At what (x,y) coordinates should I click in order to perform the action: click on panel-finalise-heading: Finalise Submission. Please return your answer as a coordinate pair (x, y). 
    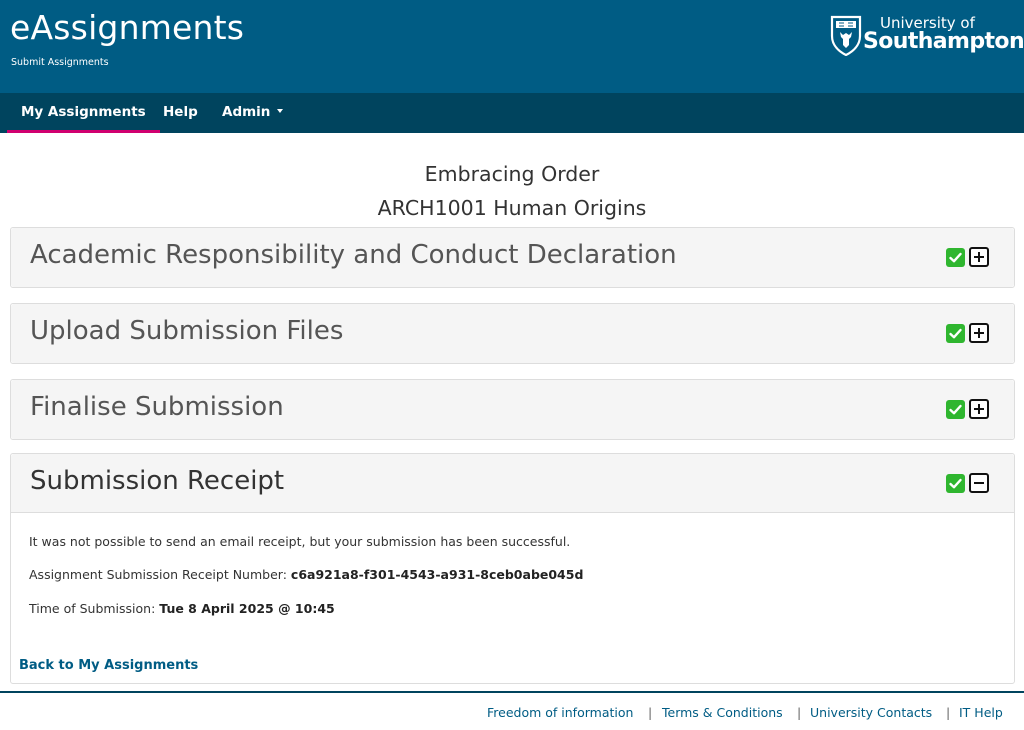
    Looking at the image, I should click on (512, 409).